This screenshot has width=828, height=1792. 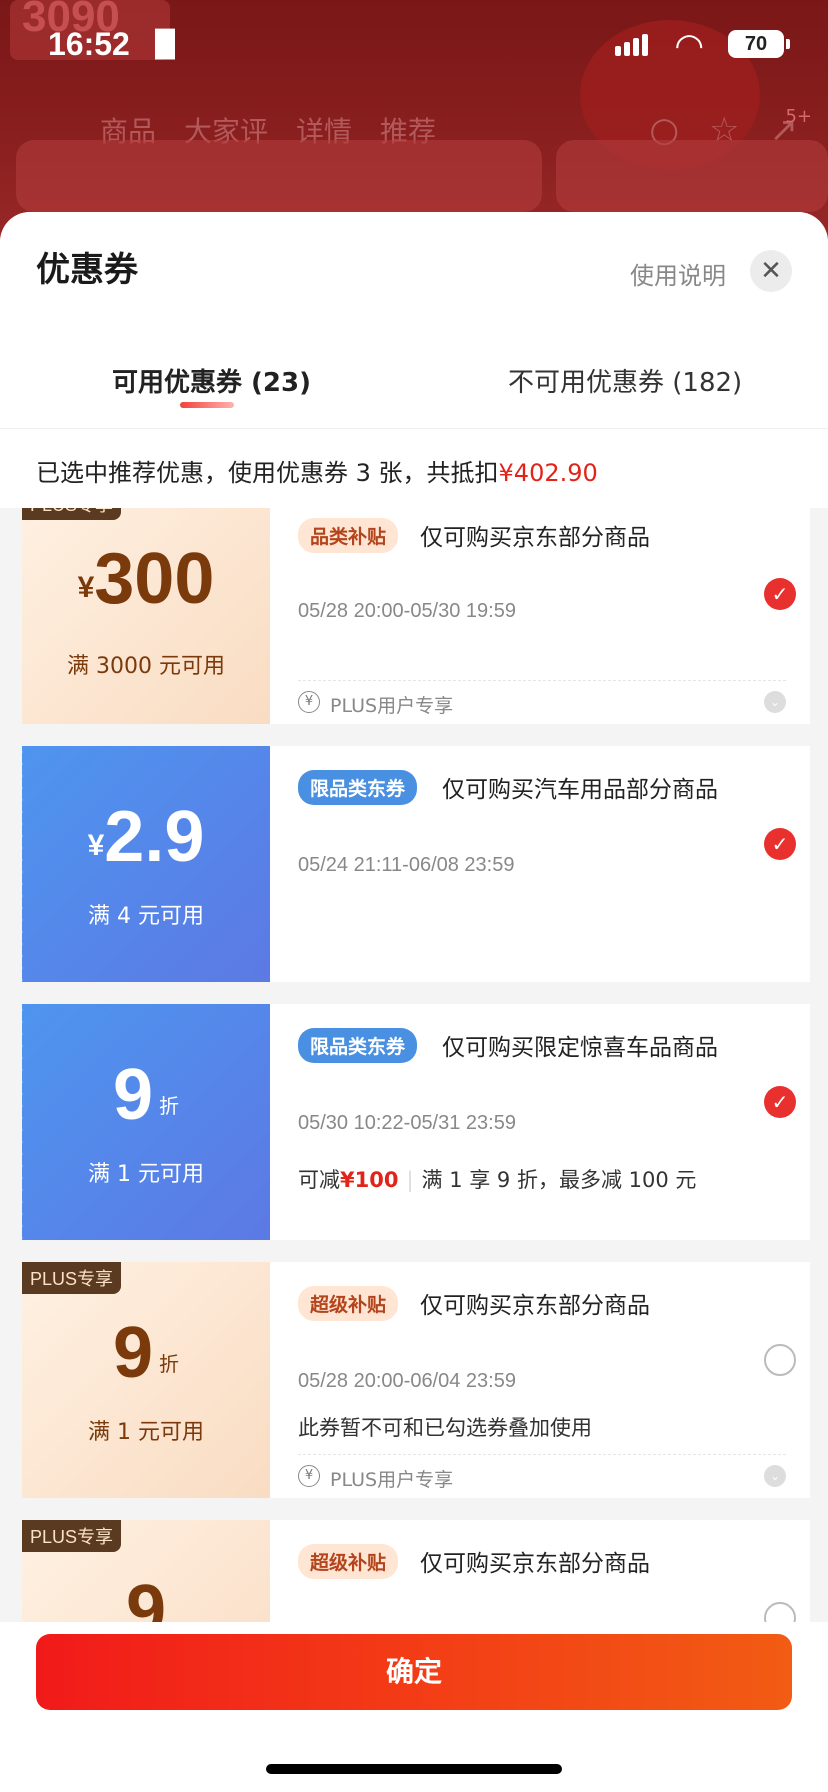 I want to click on summary-text: 已选中推荐优惠，使用优惠券 3 张，共抵扣¥402.90, so click(x=317, y=470).